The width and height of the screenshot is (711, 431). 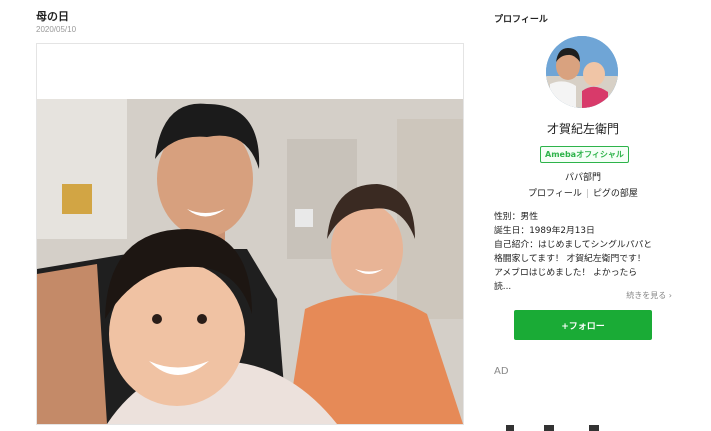 What do you see at coordinates (583, 192) in the screenshot?
I see `profile-links: プロフィール | ピグの部屋` at bounding box center [583, 192].